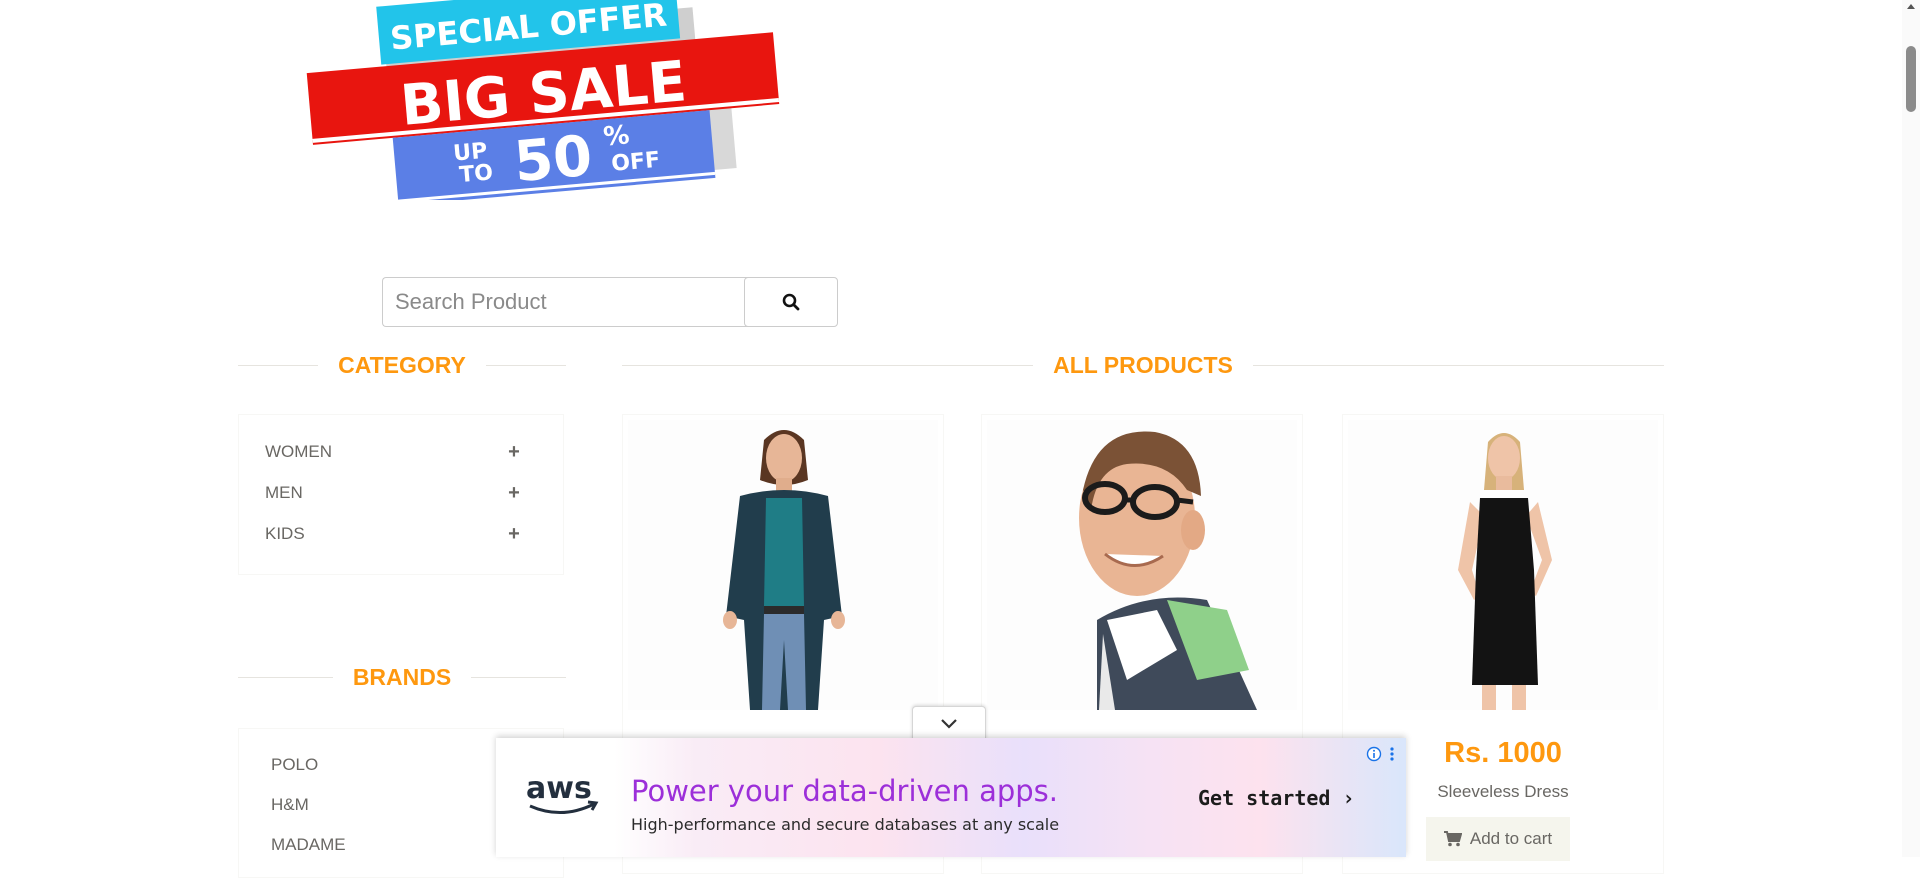  I want to click on category-label: MEN, so click(284, 492).